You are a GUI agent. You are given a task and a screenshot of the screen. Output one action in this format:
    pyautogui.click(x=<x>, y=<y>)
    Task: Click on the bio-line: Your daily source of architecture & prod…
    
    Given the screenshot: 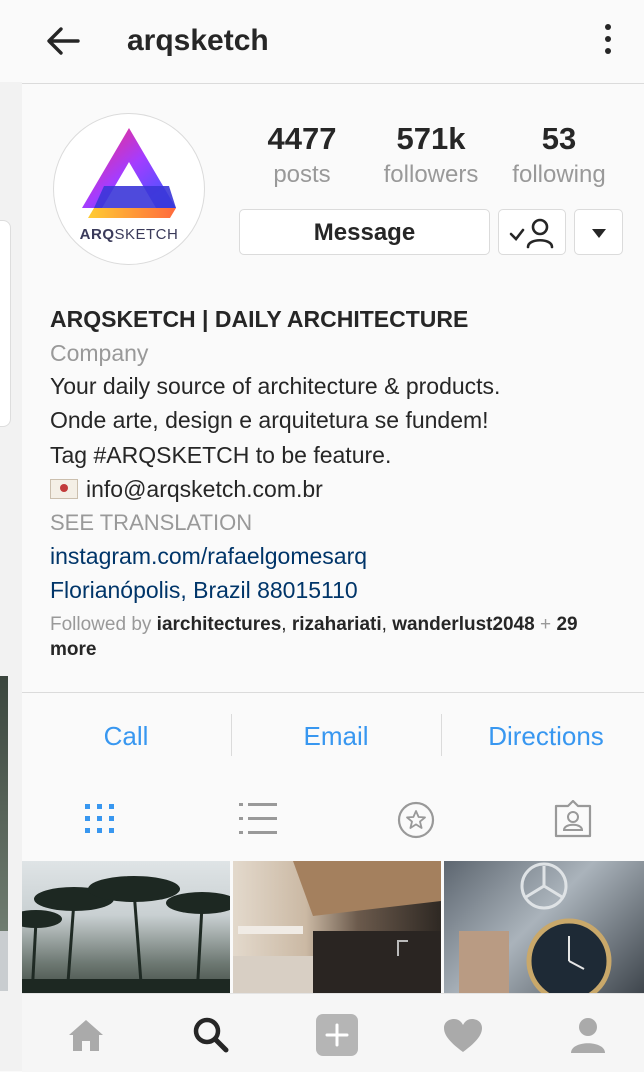 What is the action you would take?
    pyautogui.click(x=275, y=386)
    